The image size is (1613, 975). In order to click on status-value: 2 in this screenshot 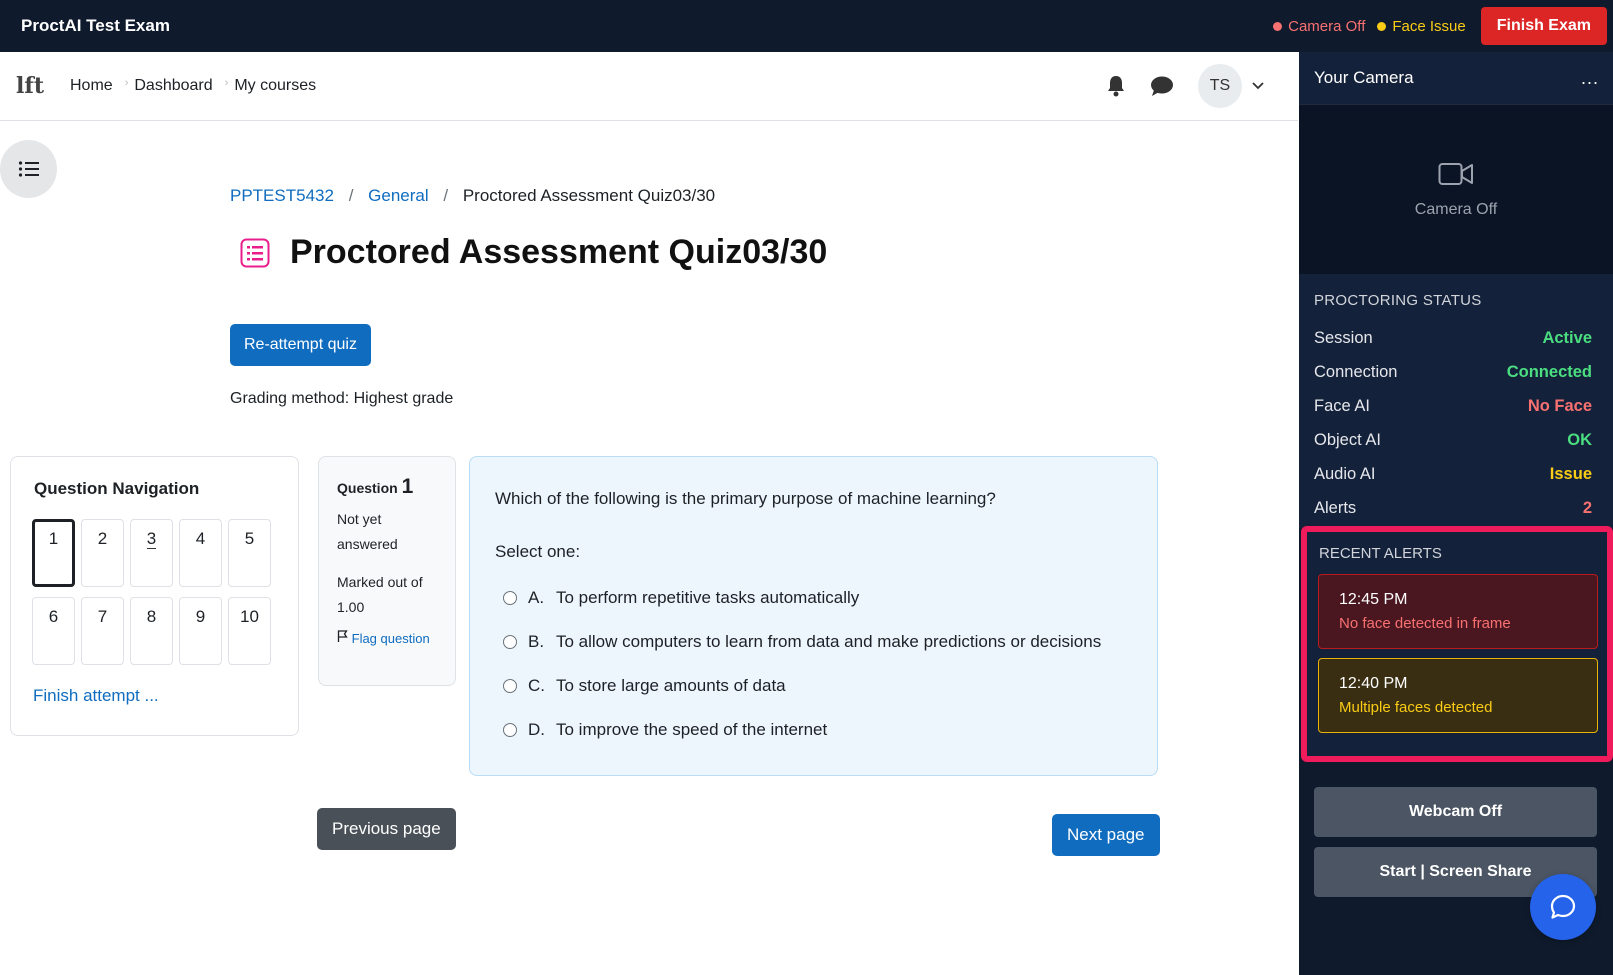, I will do `click(1587, 507)`.